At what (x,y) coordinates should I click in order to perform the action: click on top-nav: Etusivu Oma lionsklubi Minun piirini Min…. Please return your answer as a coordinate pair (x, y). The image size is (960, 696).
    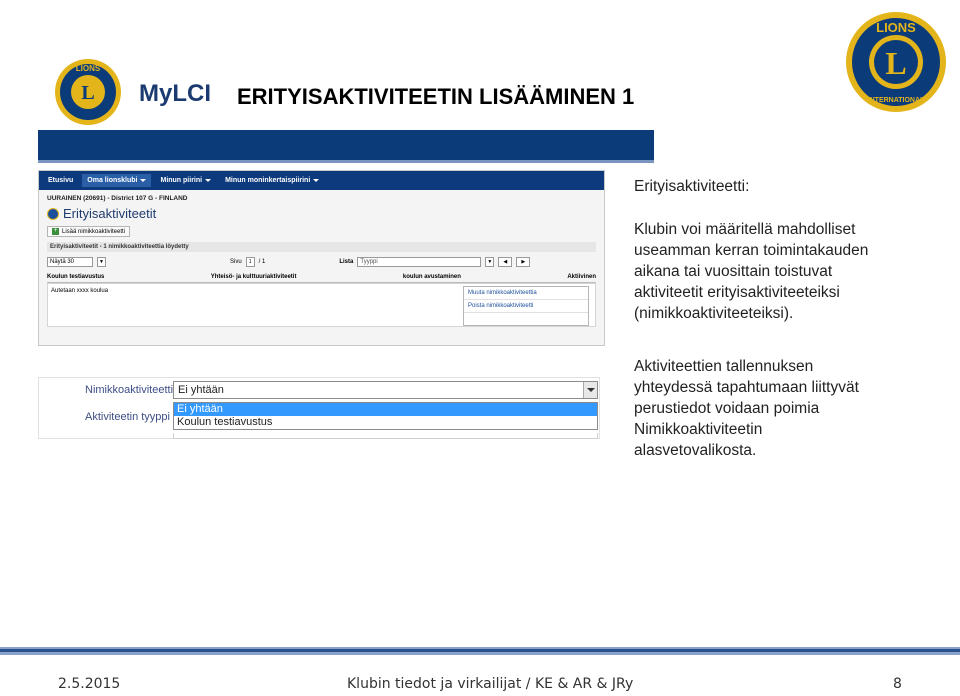
    Looking at the image, I should click on (321, 180).